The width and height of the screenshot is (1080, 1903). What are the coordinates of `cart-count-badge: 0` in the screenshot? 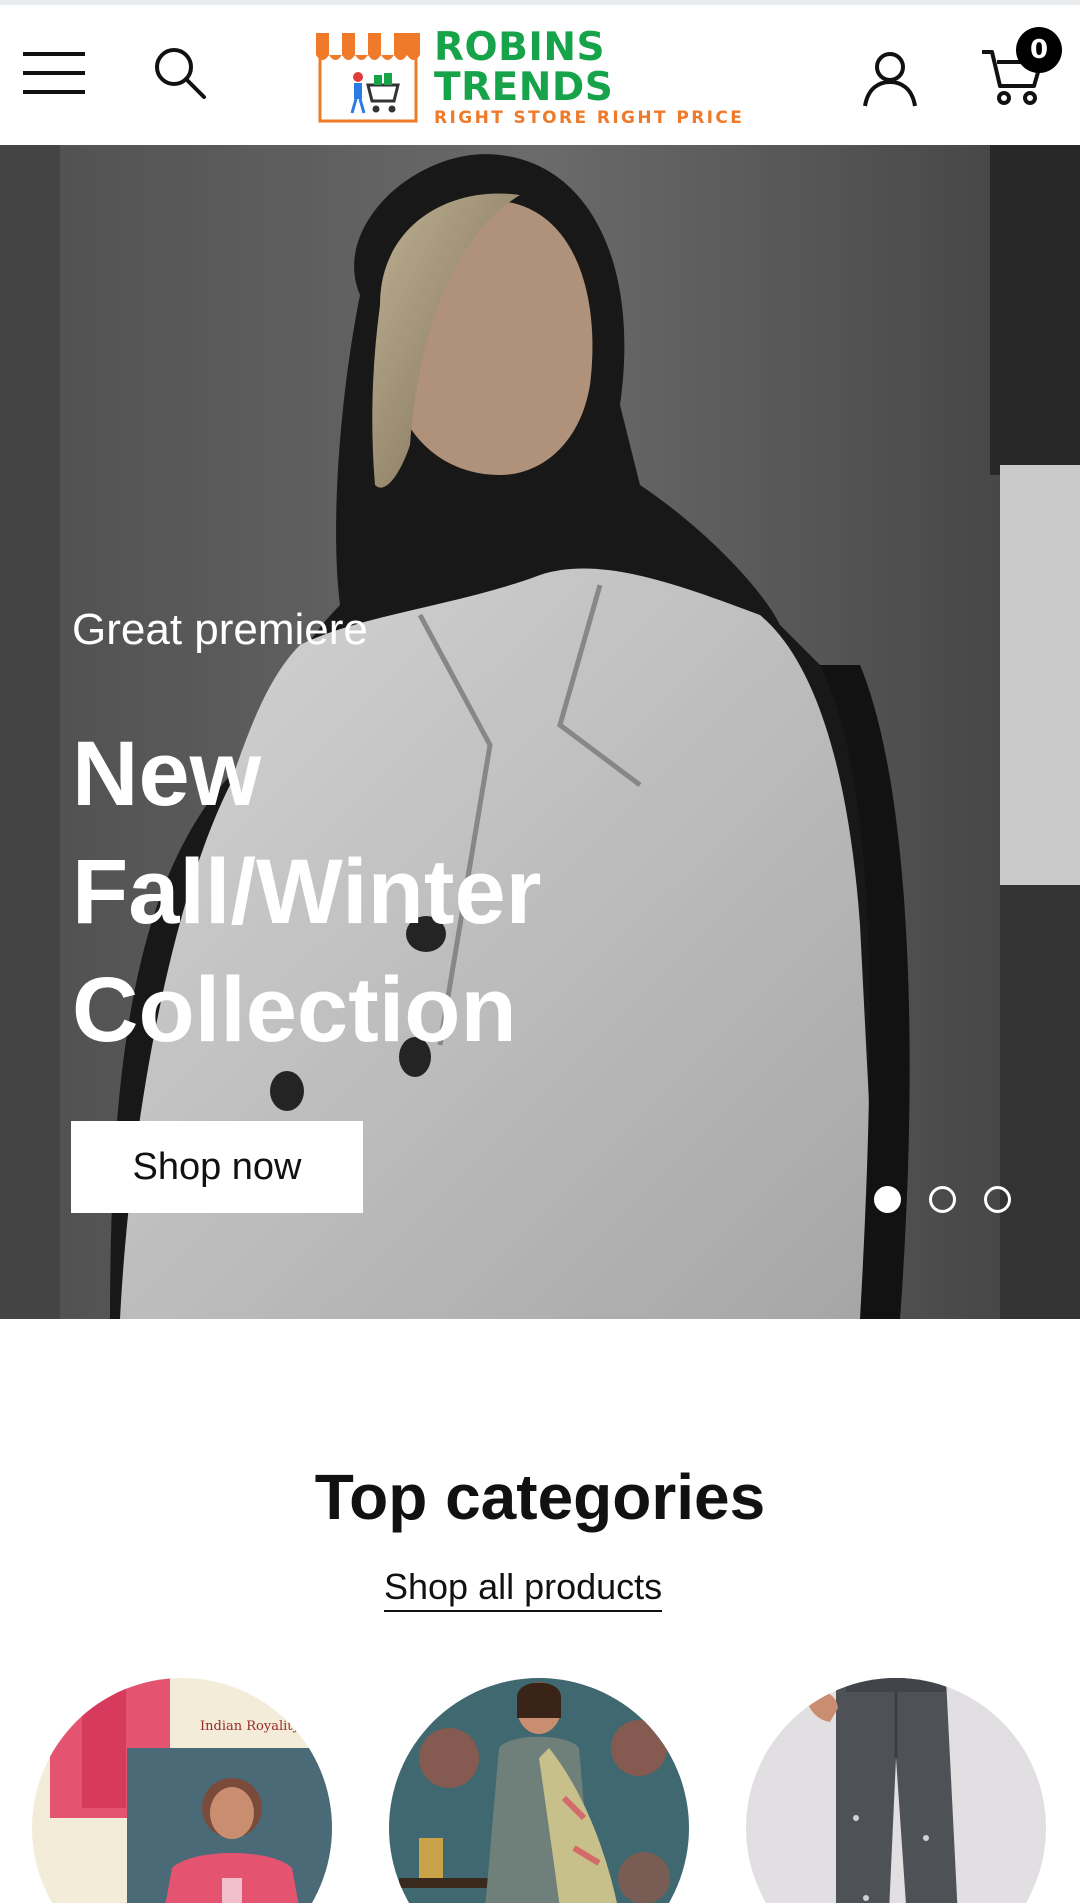 It's located at (1039, 50).